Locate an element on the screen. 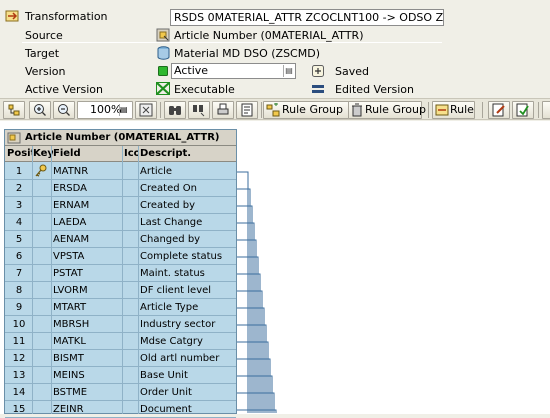 Image resolution: width=550 pixels, height=418 pixels. print-button is located at coordinates (223, 110).